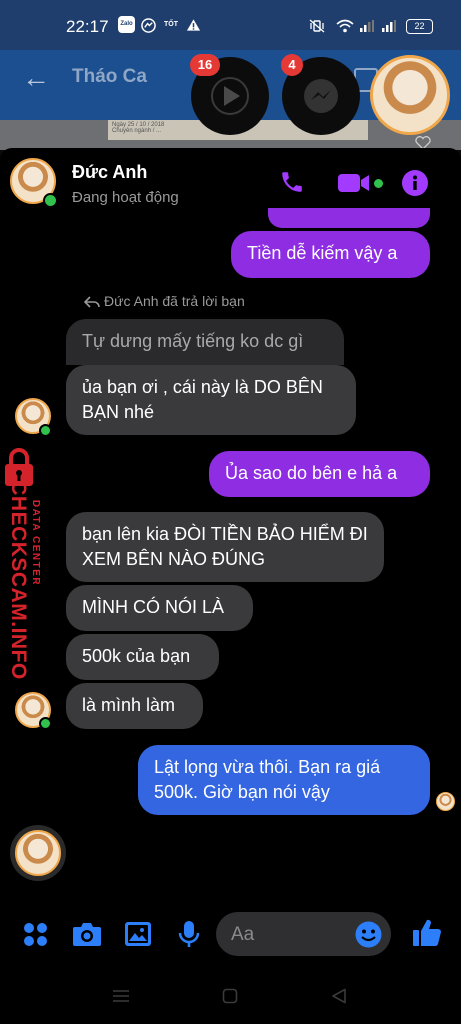 This screenshot has height=1024, width=461. Describe the element at coordinates (205, 342) in the screenshot. I see `quoted-message: Tự dưng mấy tiếng ko dc gì` at that location.